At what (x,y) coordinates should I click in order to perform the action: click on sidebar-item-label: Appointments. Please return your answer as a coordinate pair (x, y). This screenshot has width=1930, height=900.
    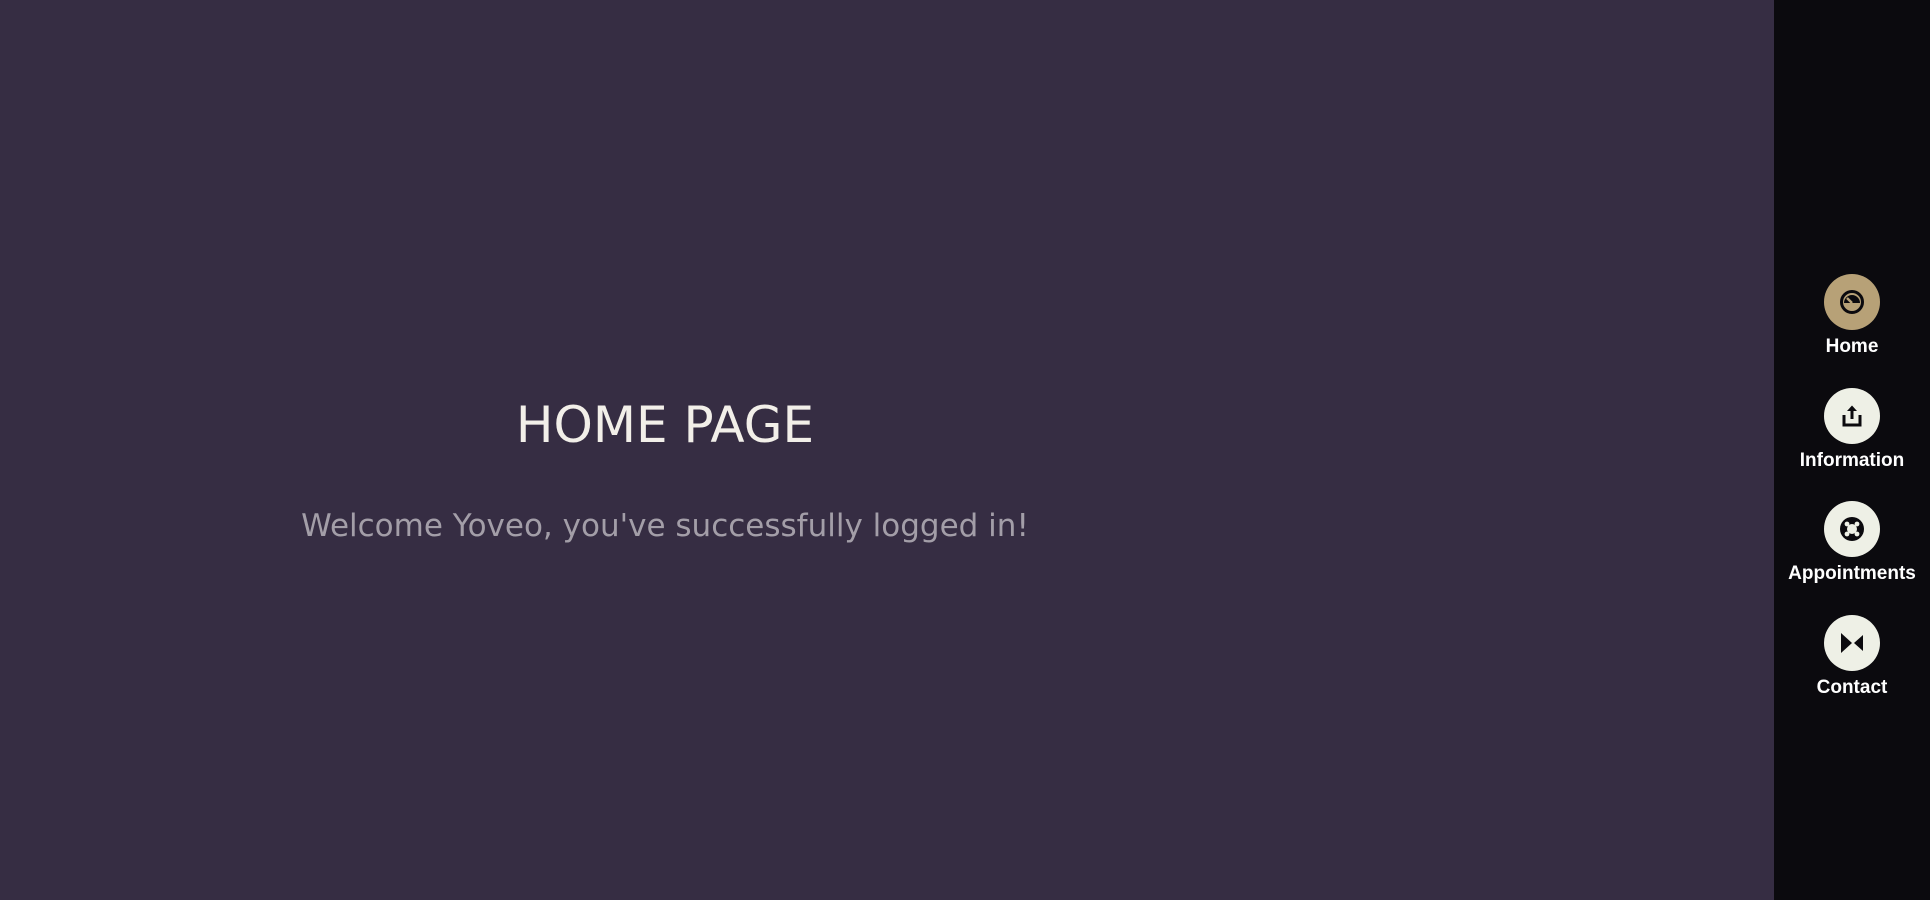
    Looking at the image, I should click on (1852, 573).